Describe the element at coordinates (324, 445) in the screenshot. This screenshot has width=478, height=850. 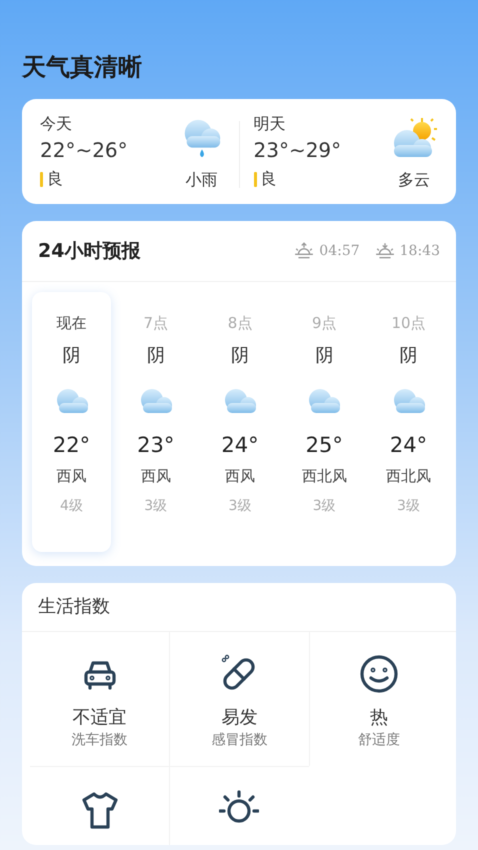
I see `temperature: 25°` at that location.